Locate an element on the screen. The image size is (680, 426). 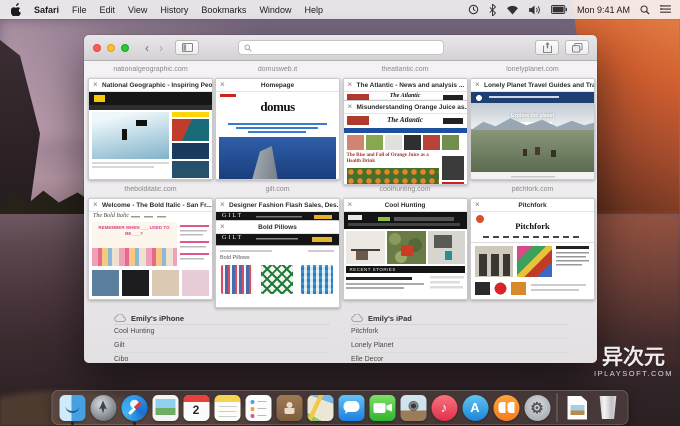
running-indicator is located at coordinates (72, 423).